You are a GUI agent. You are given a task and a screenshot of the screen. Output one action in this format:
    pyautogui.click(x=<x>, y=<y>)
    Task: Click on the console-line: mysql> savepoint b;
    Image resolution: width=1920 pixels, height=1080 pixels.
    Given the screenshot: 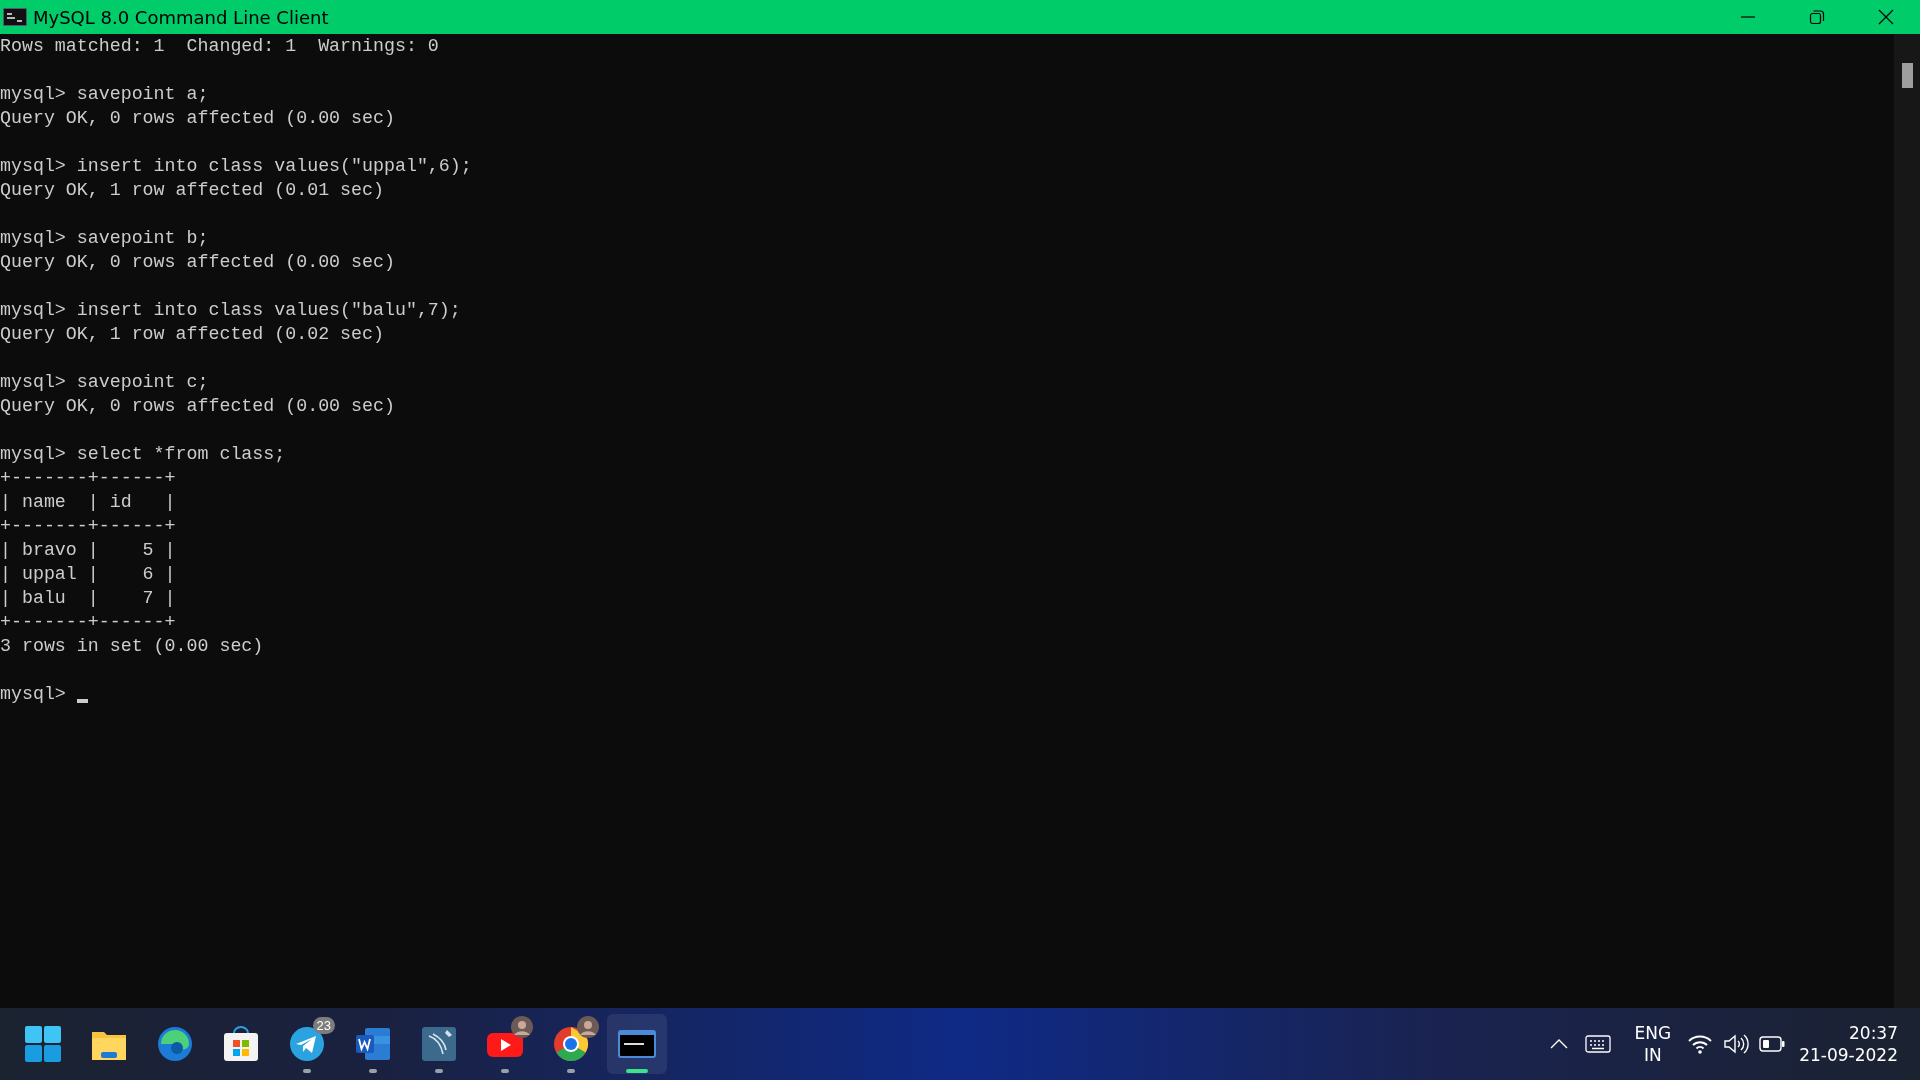 What is the action you would take?
    pyautogui.click(x=104, y=238)
    